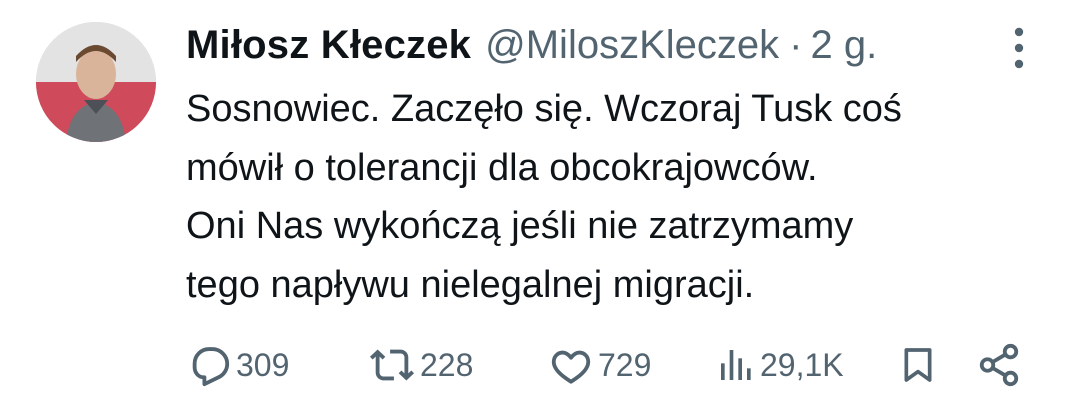 The width and height of the screenshot is (1080, 410). I want to click on like-button: 729, so click(599, 365).